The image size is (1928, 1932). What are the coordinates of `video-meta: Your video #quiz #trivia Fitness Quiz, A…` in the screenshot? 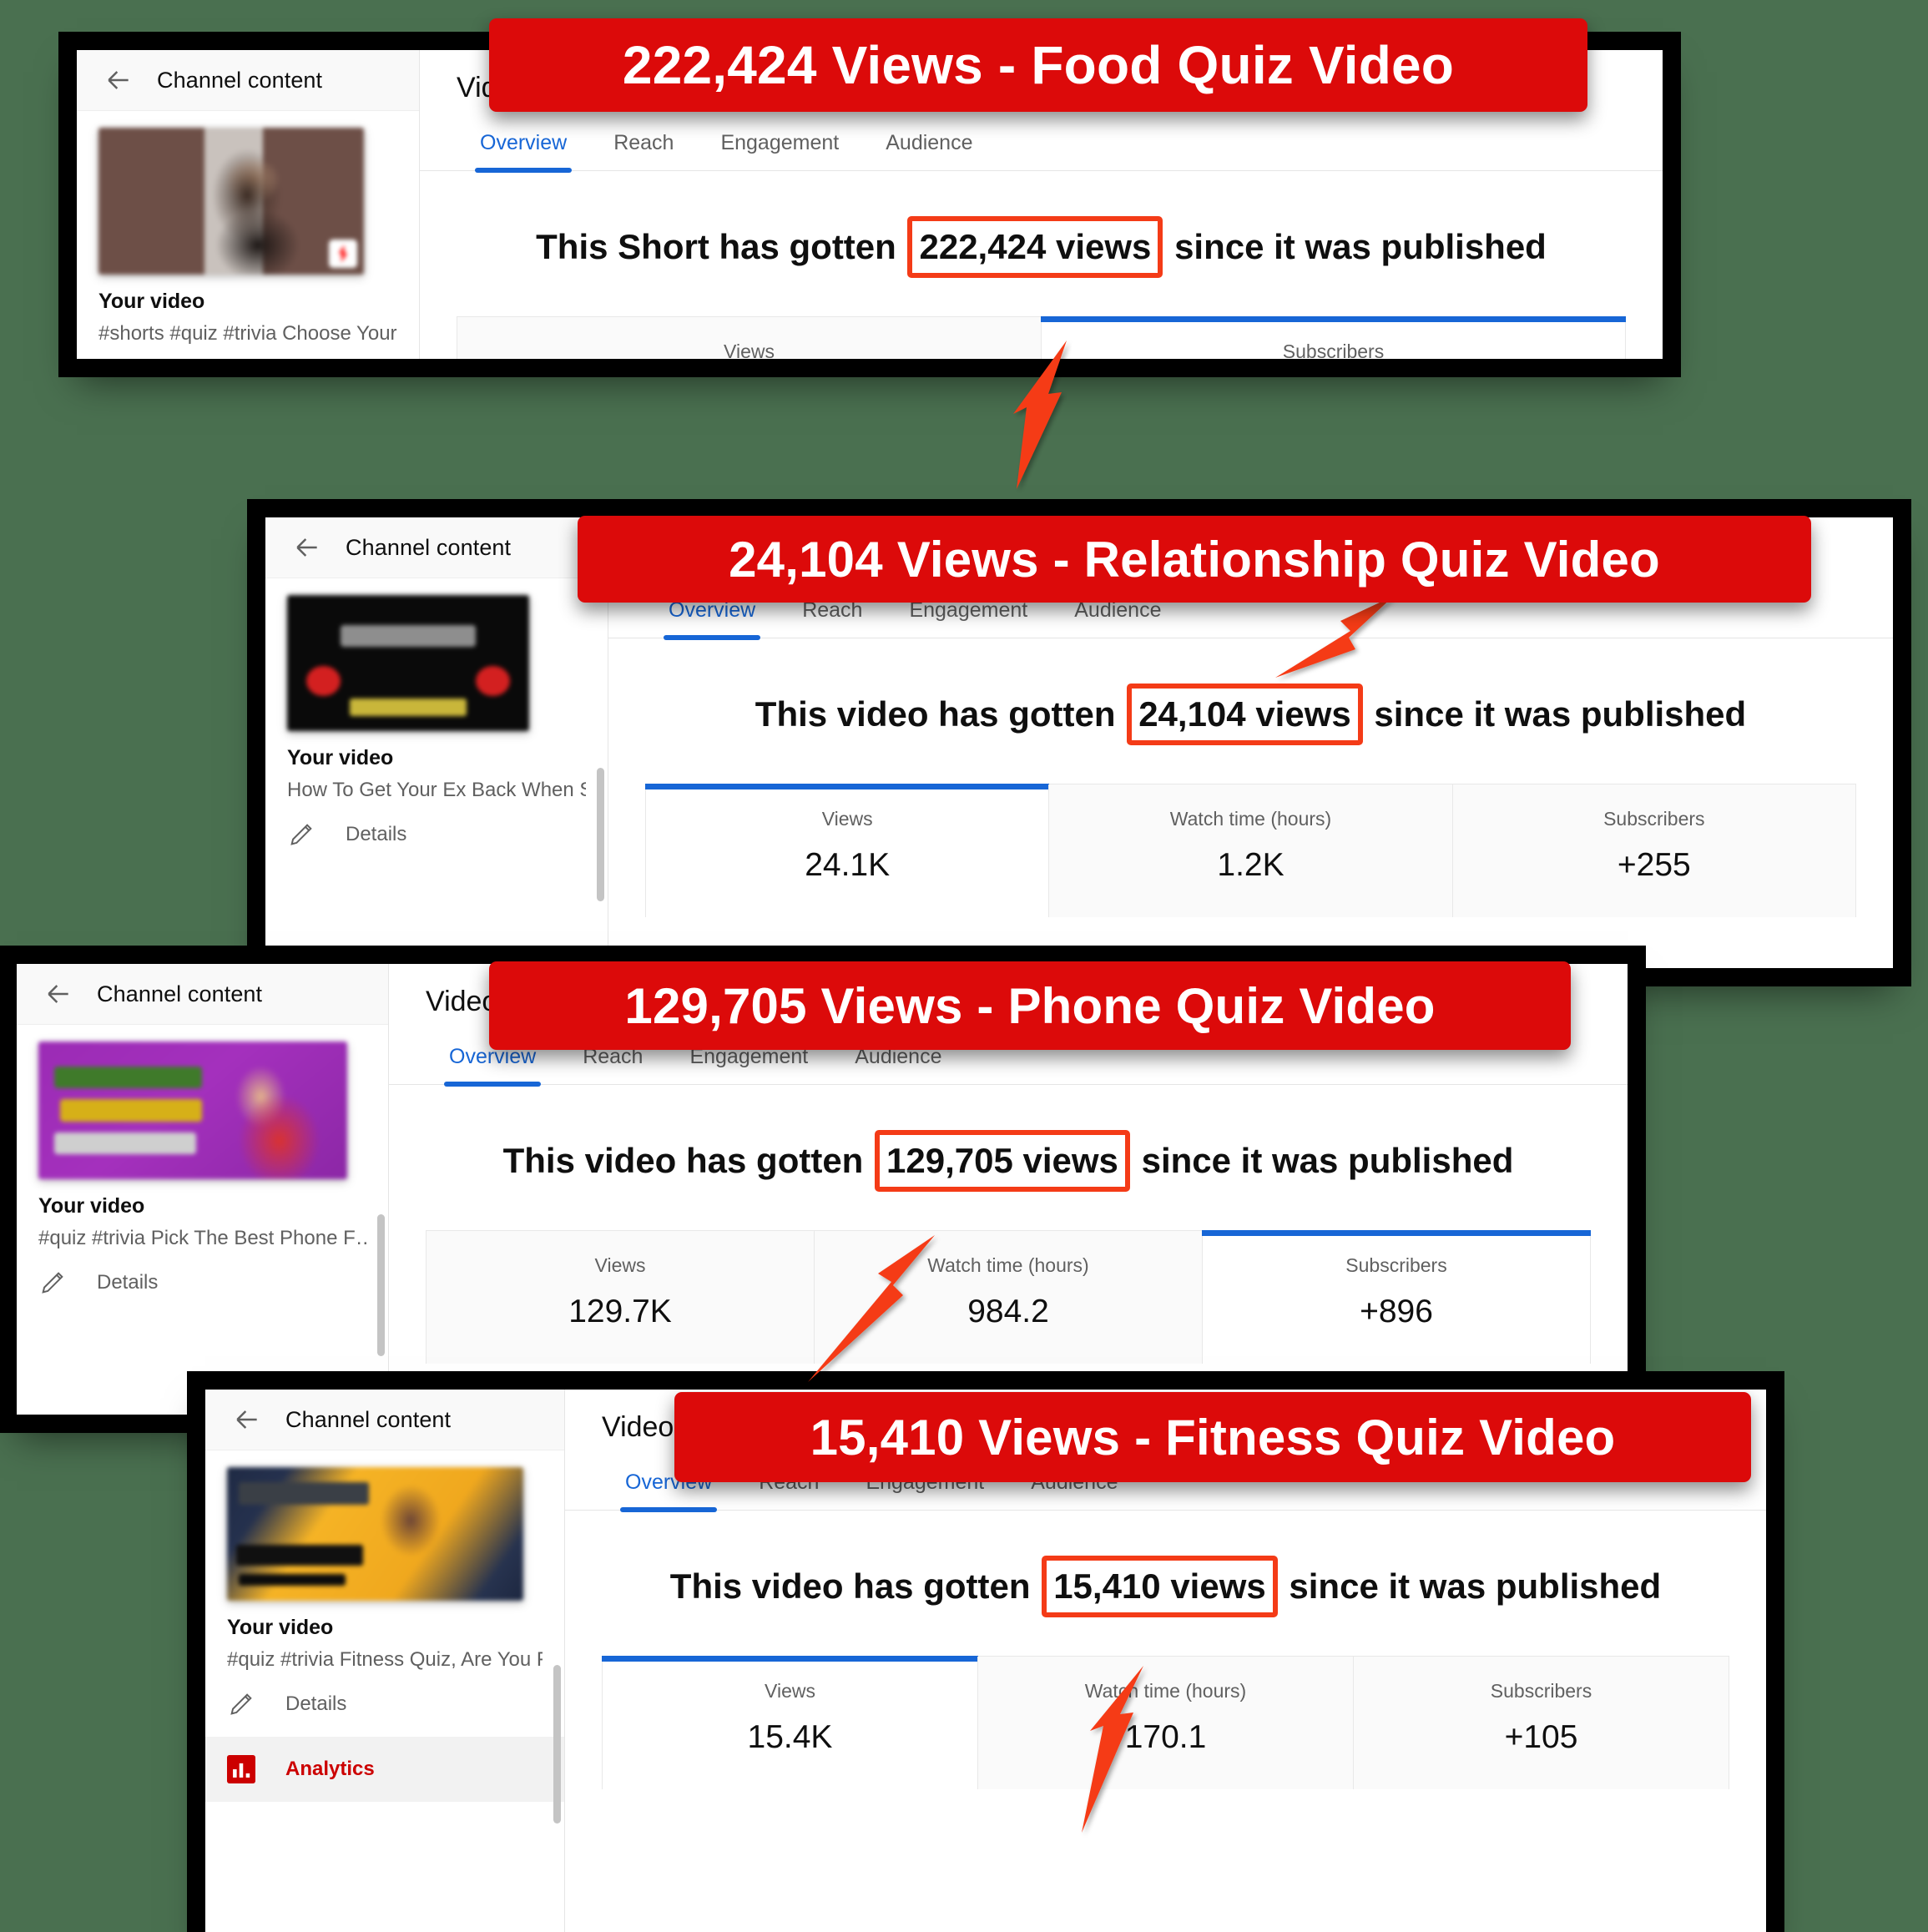 It's located at (384, 1637).